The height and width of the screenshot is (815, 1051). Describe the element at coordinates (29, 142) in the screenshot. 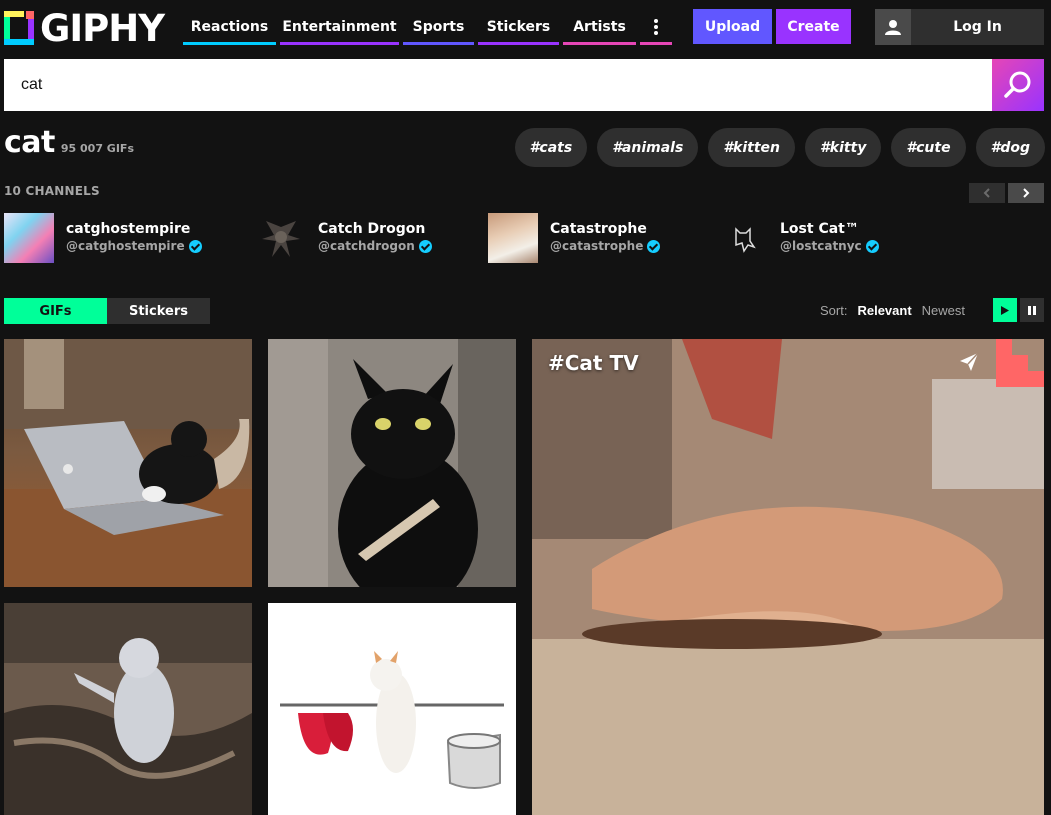

I see `page-title: cat` at that location.